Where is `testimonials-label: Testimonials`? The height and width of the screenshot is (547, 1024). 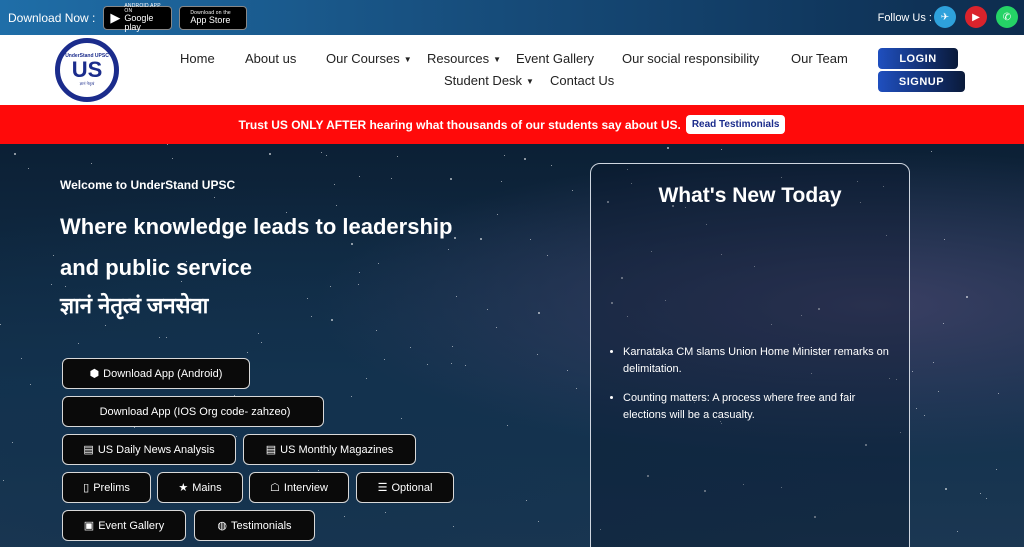
testimonials-label: Testimonials is located at coordinates (261, 525).